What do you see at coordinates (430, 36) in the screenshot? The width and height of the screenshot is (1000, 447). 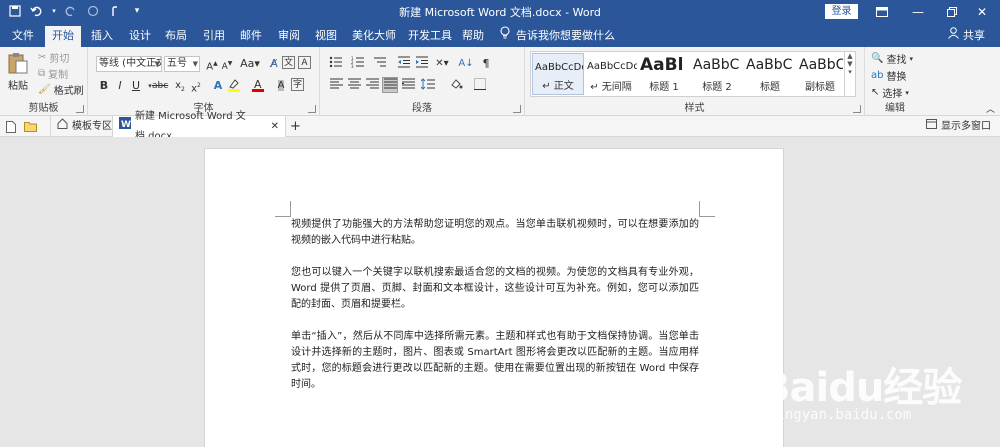 I see `tab-developer: 开发工具` at bounding box center [430, 36].